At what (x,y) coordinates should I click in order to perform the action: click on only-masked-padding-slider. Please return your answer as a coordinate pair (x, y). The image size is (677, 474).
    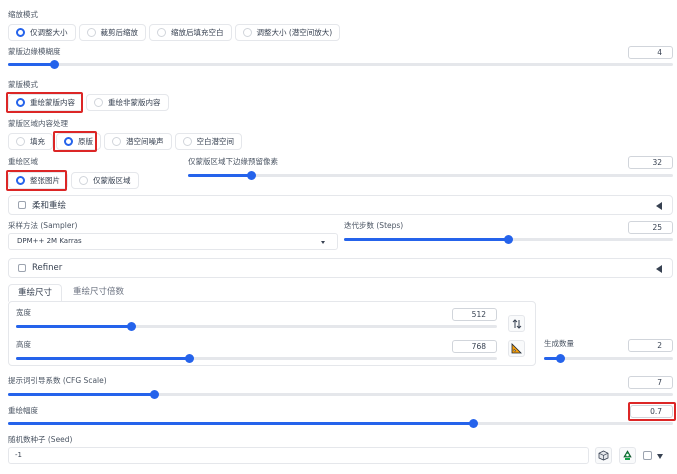
    Looking at the image, I should click on (430, 175).